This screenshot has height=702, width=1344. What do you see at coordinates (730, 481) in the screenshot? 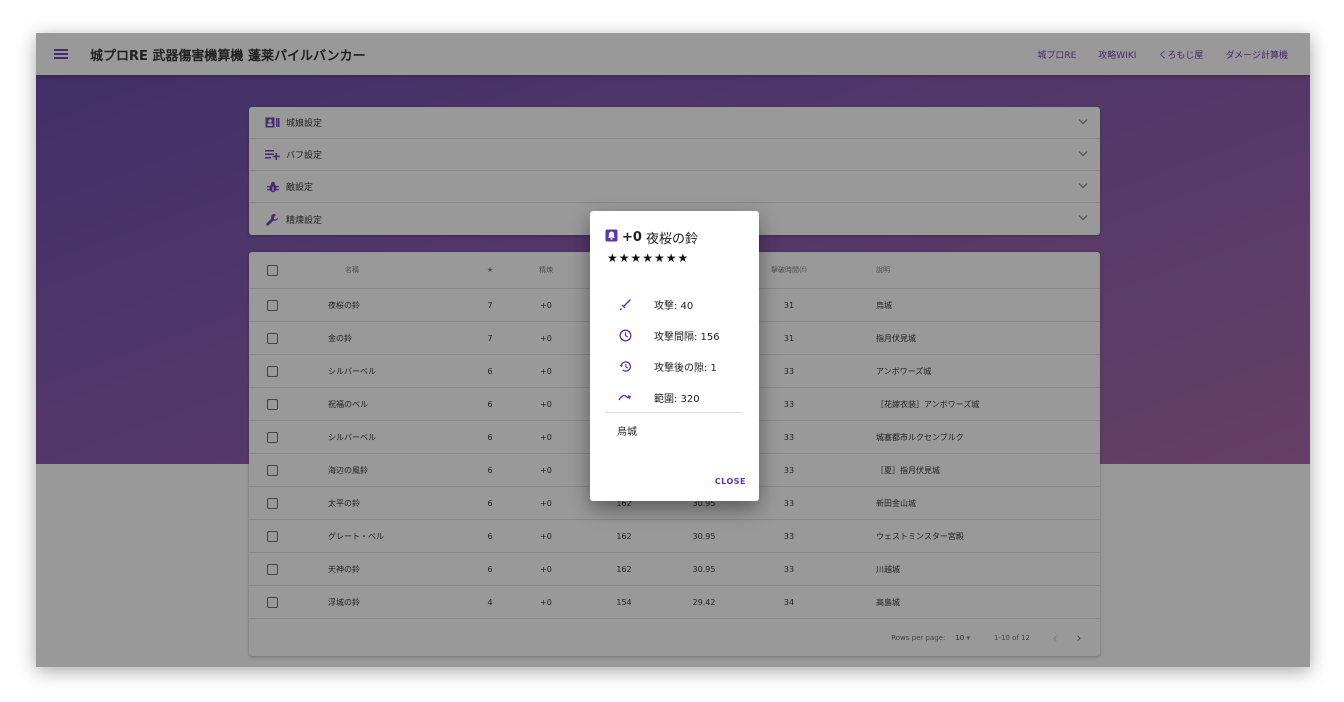
I see `close-button: CLOSE` at bounding box center [730, 481].